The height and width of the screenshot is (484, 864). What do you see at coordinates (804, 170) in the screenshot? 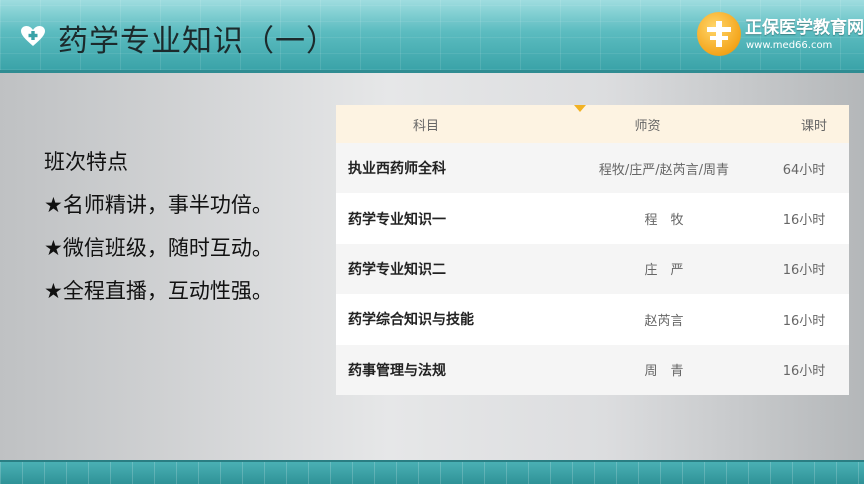
I see `cell-hours: 64小时` at bounding box center [804, 170].